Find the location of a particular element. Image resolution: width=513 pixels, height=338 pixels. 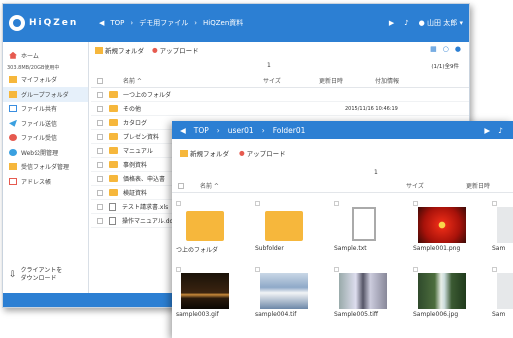

user-menu: ● 山田 太郎 ▾ is located at coordinates (441, 23).